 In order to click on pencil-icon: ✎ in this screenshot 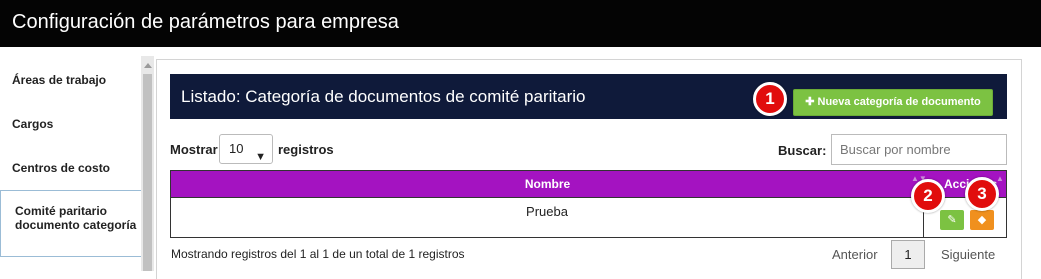, I will do `click(952, 220)`.